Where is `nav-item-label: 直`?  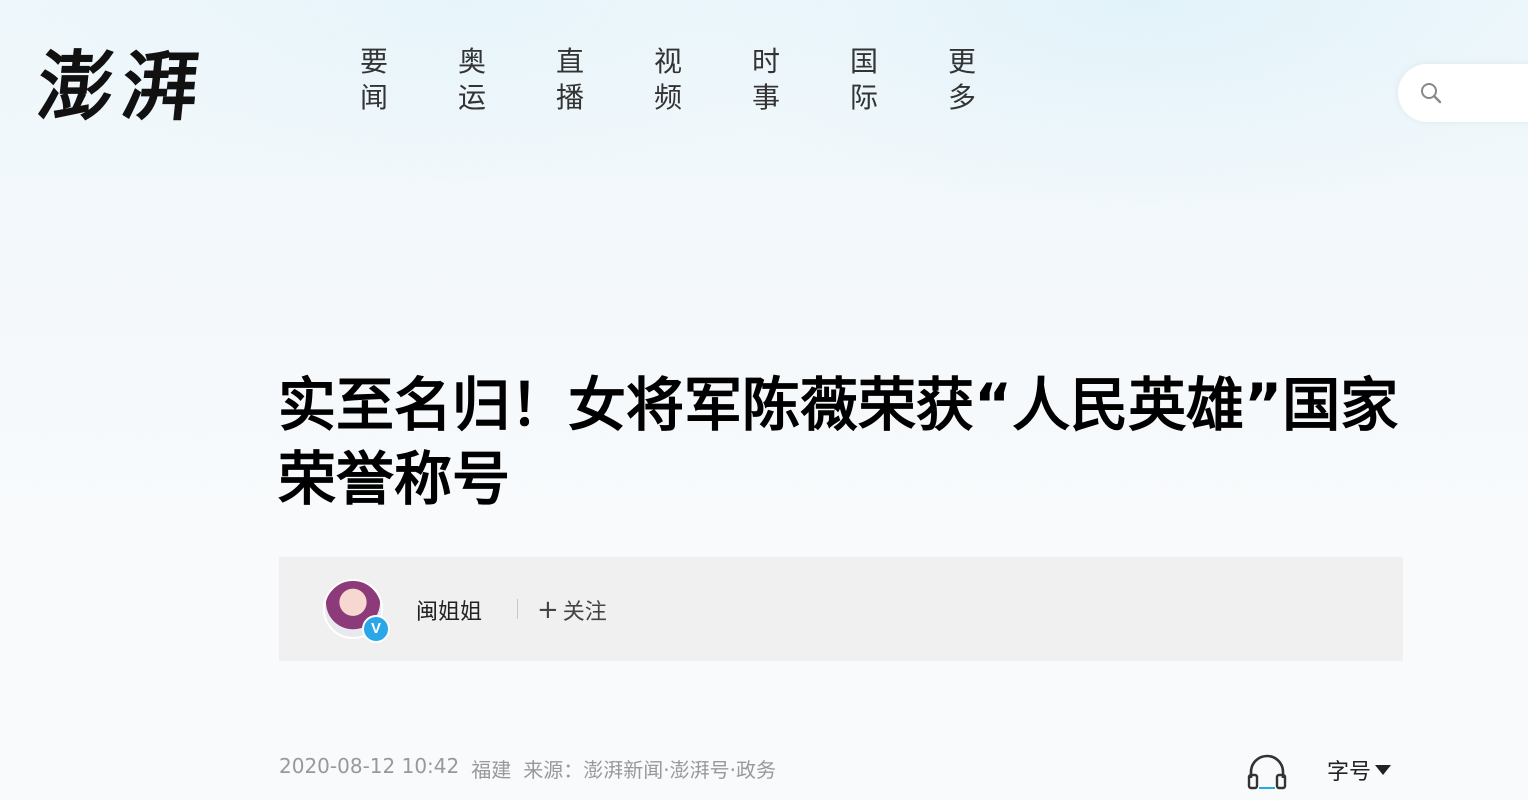
nav-item-label: 直 is located at coordinates (570, 61).